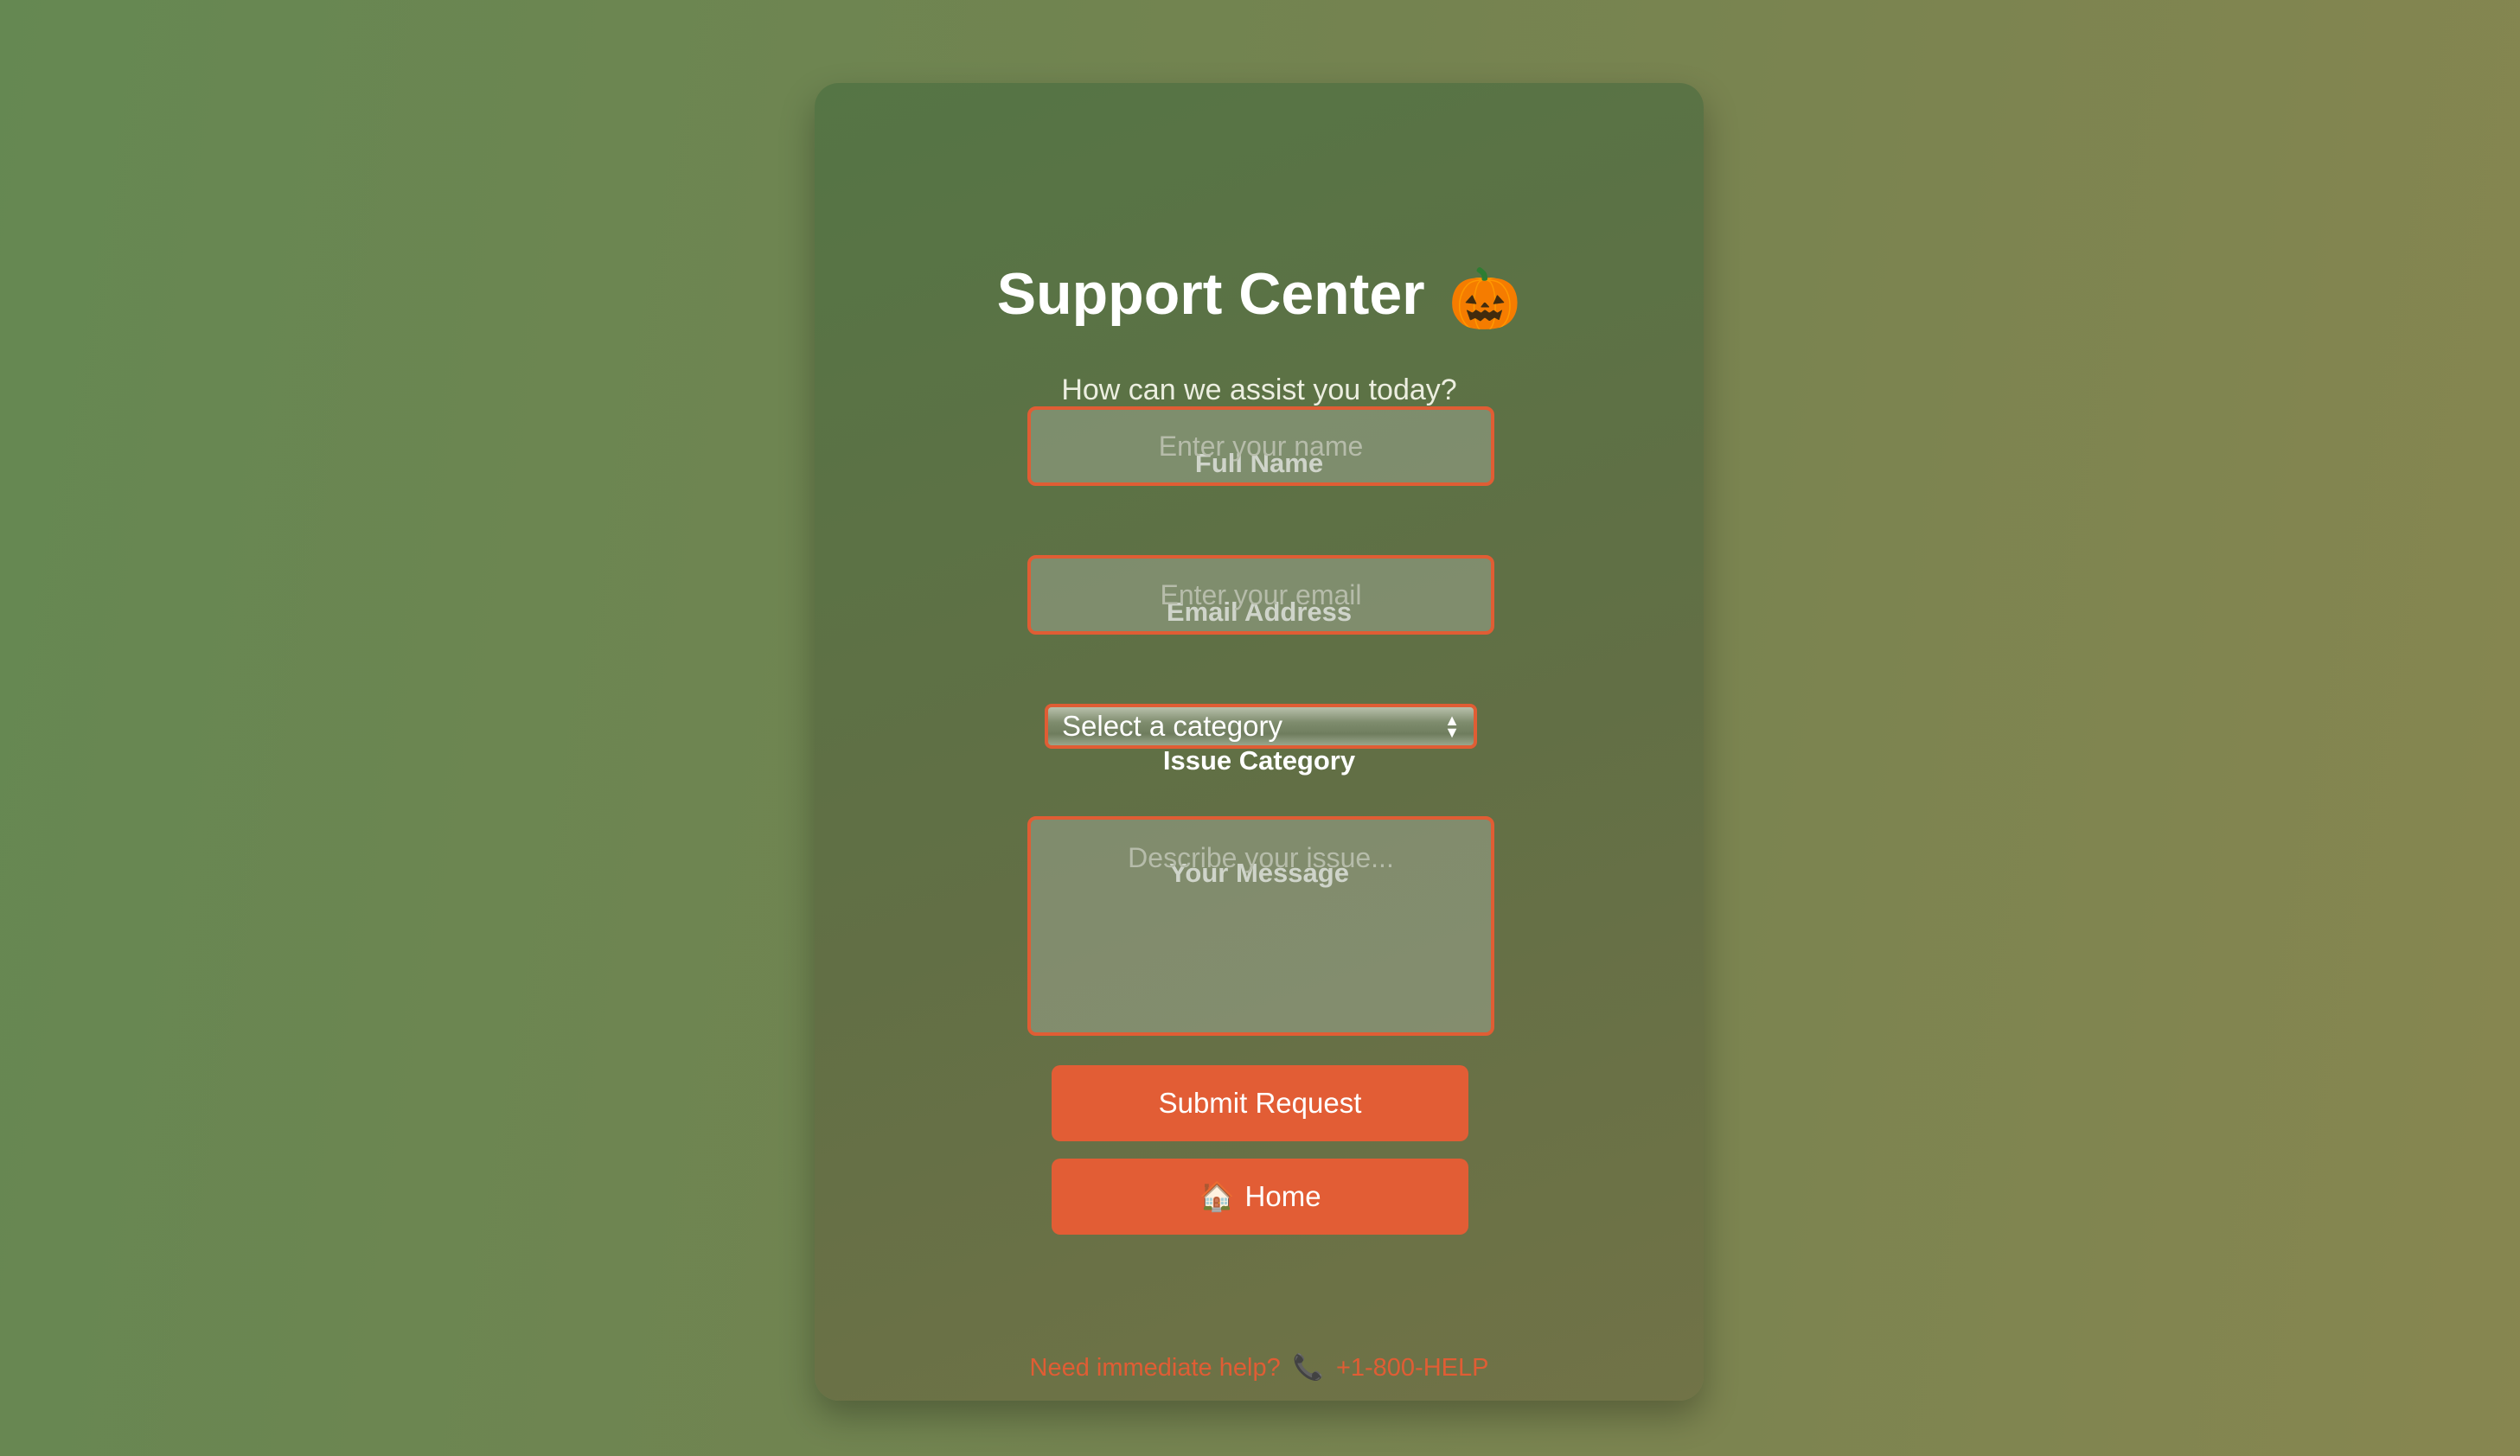  I want to click on help-text: Need immediate help?, so click(1155, 1368).